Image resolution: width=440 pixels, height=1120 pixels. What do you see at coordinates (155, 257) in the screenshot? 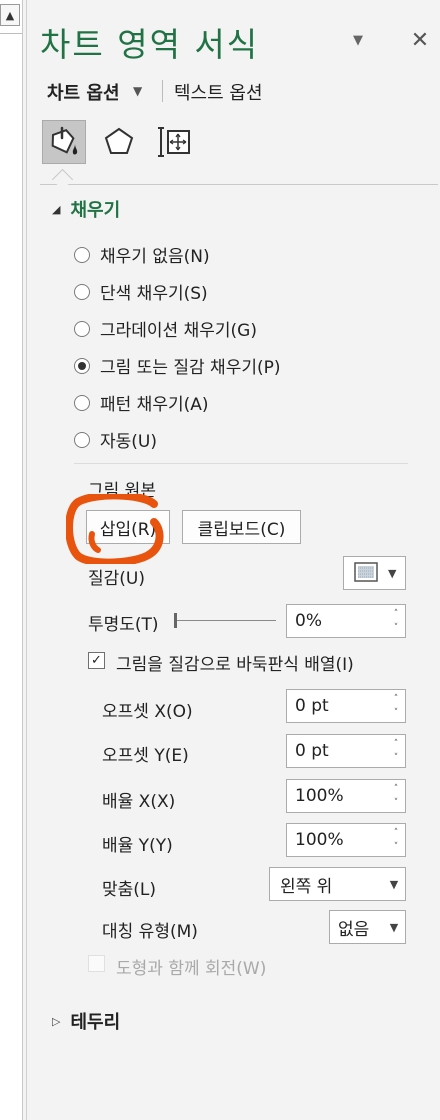
I see `radio-label: 채우기 없음(N)` at bounding box center [155, 257].